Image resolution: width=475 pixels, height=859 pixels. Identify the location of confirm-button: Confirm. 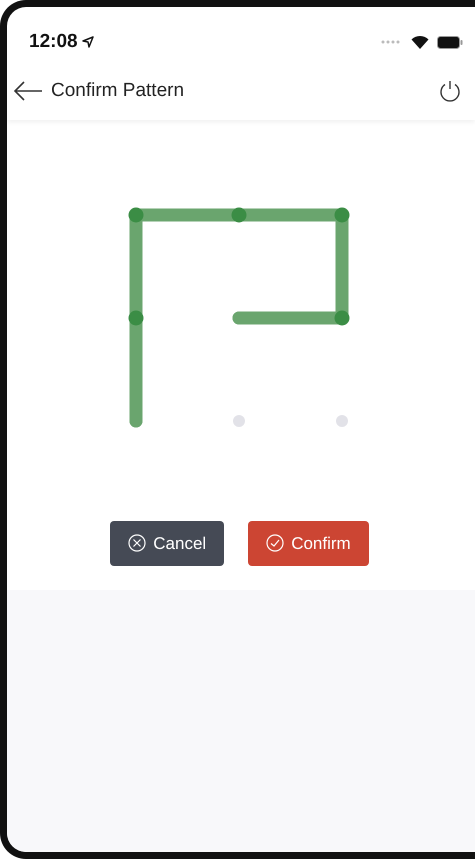
(308, 543).